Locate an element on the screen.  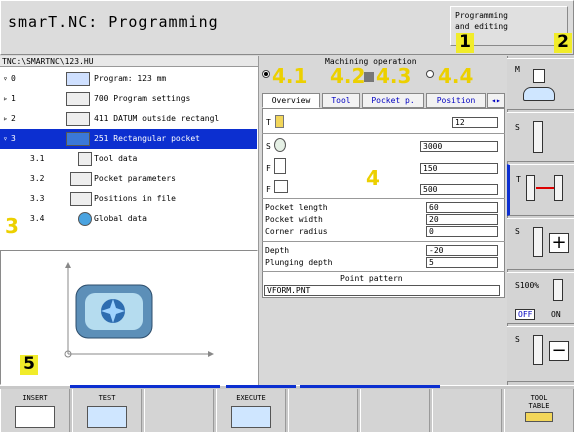
softkey-tool-call: T is located at coordinates (540, 190).